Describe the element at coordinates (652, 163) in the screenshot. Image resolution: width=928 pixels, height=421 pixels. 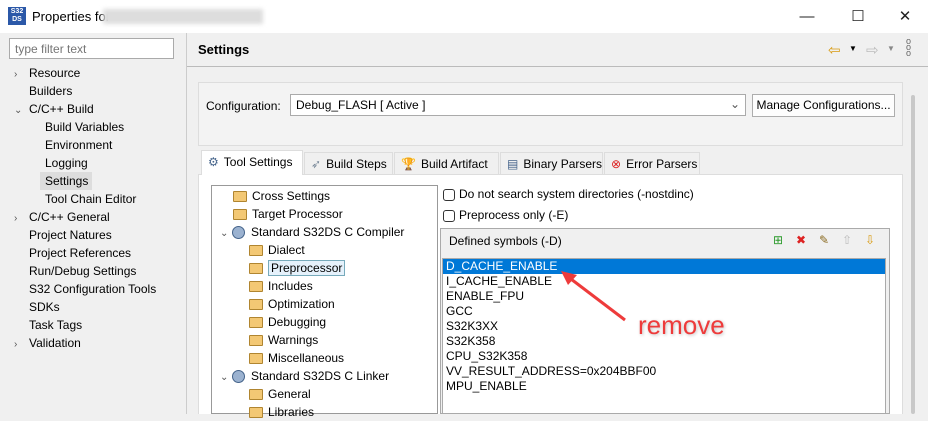
I see `tab-error-parsers: ⊗ Error Parsers` at that location.